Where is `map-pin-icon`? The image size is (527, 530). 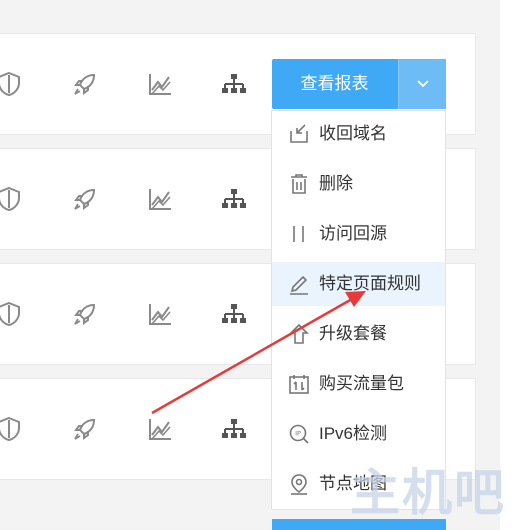
map-pin-icon is located at coordinates (299, 484).